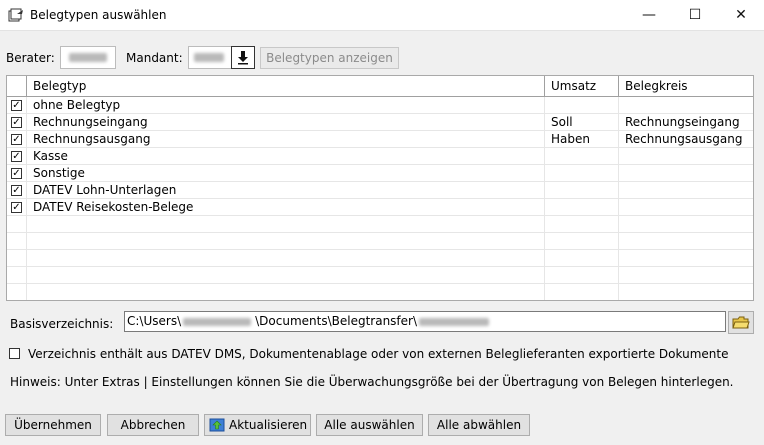  What do you see at coordinates (649, 15) in the screenshot?
I see `minimize-button: —` at bounding box center [649, 15].